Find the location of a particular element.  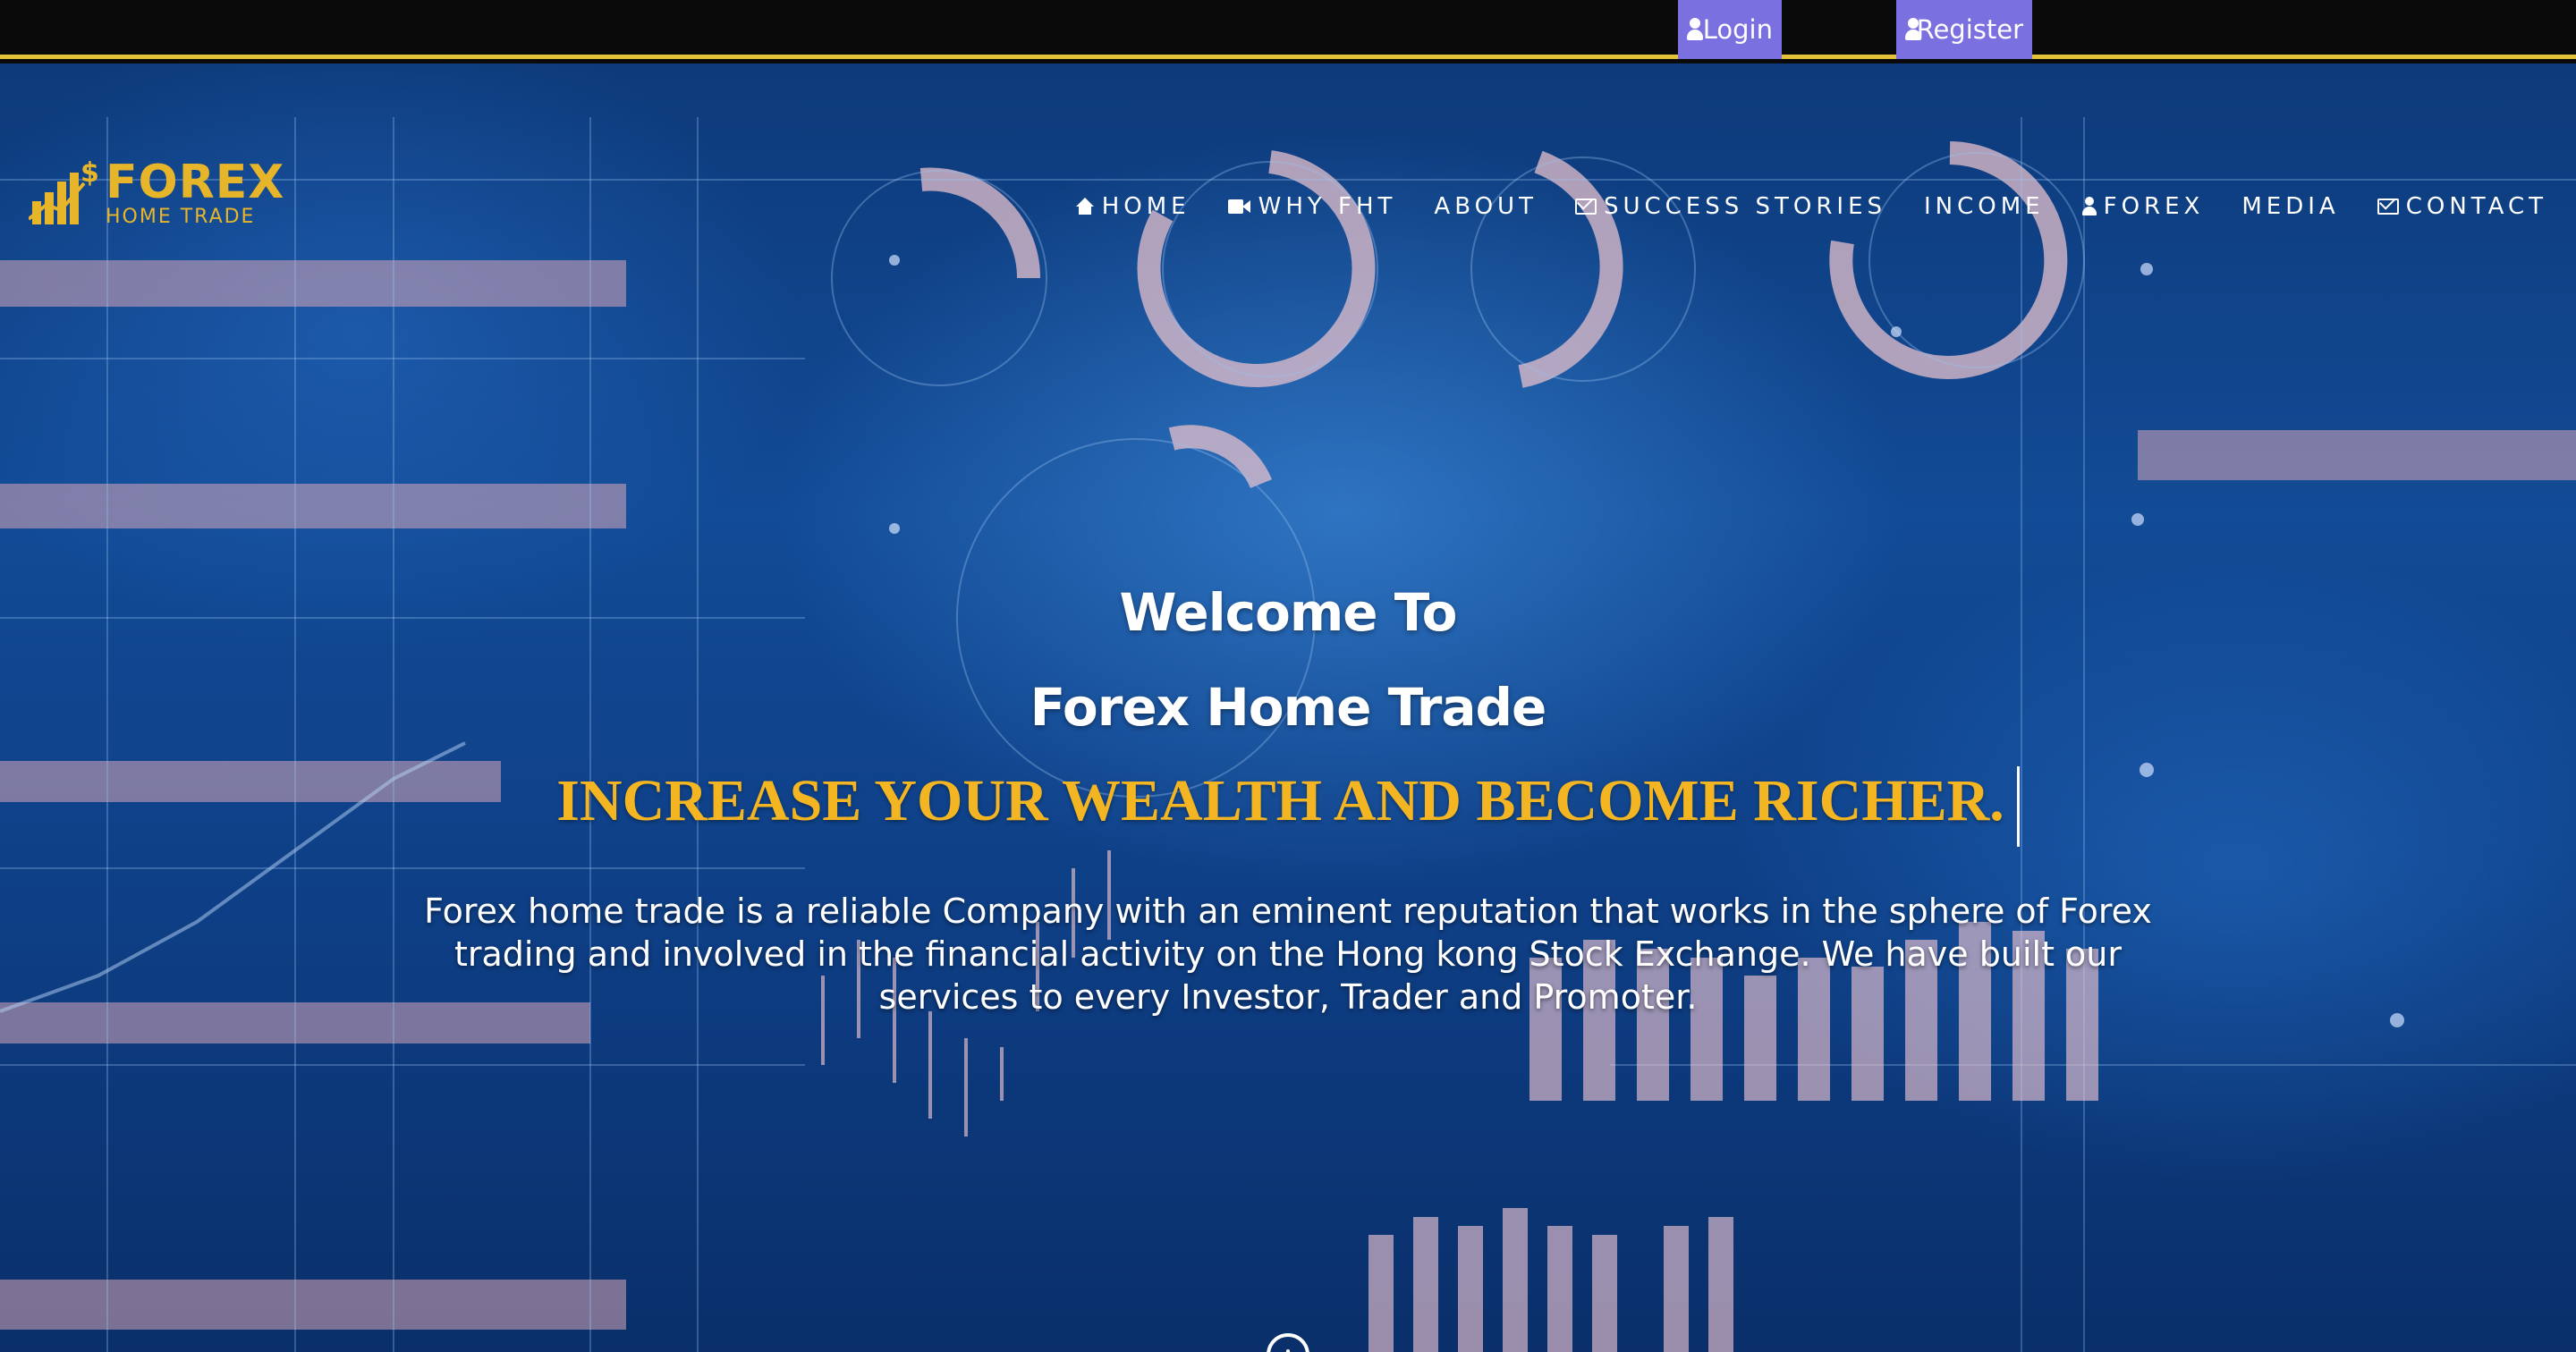

login-button: Login is located at coordinates (1730, 29).